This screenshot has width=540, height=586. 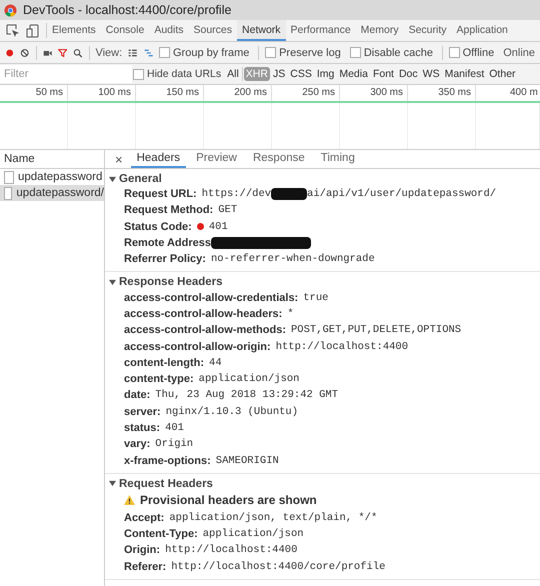 What do you see at coordinates (145, 566) in the screenshot?
I see `header-name: Referer:` at bounding box center [145, 566].